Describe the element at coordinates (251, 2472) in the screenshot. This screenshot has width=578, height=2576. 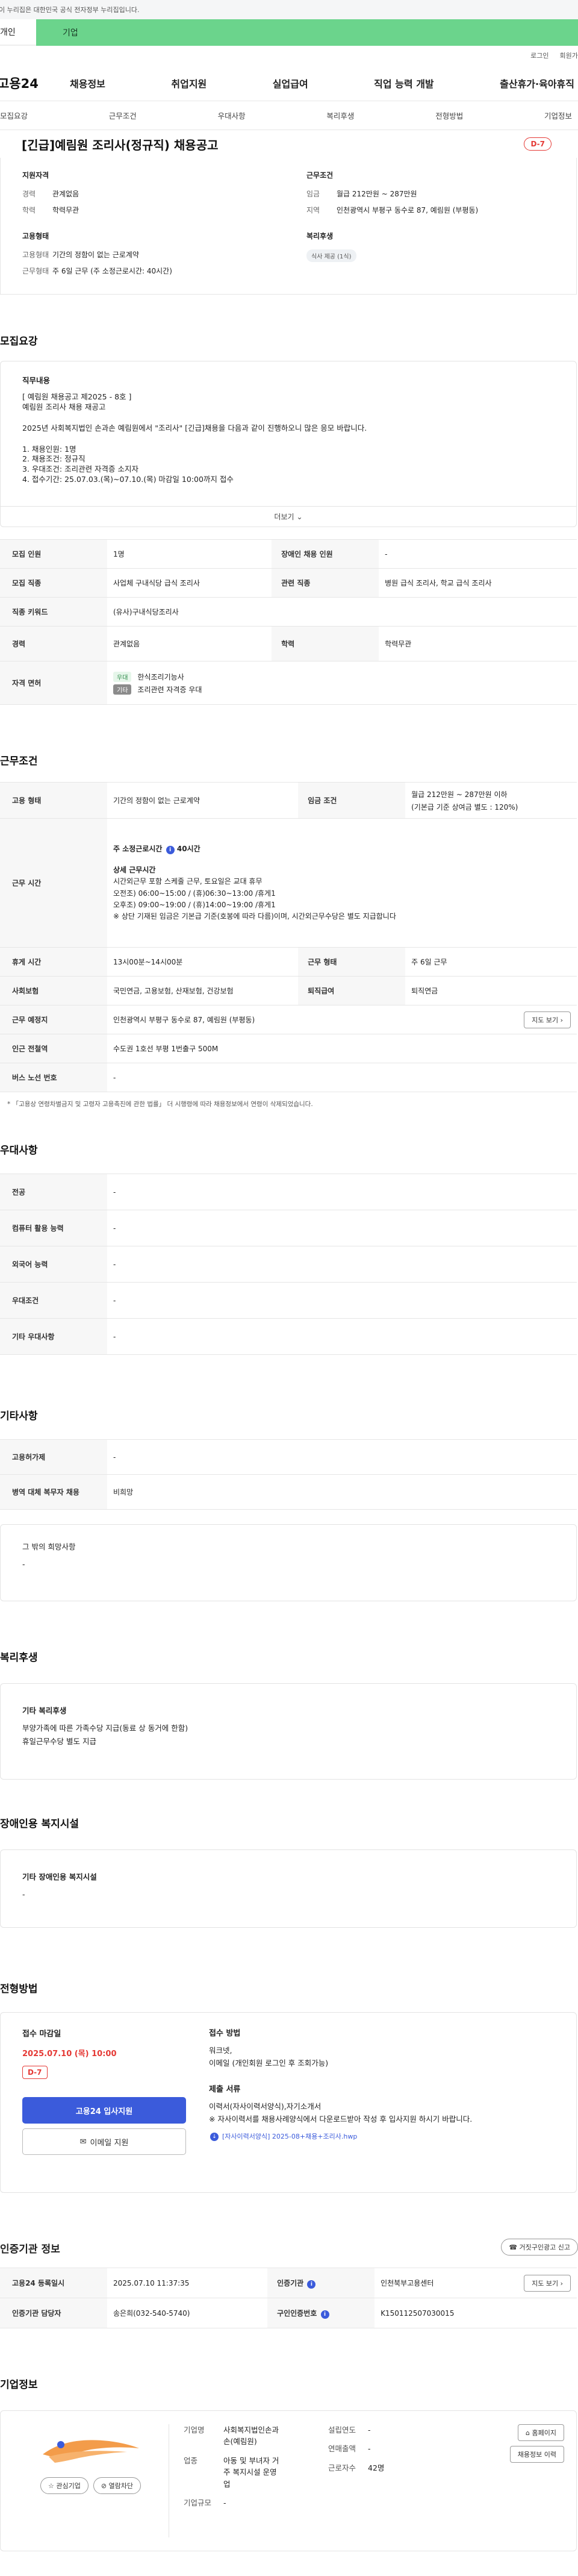
I see `company-industry: 아동 및 부녀자 거주 복지시설 운영 업` at that location.